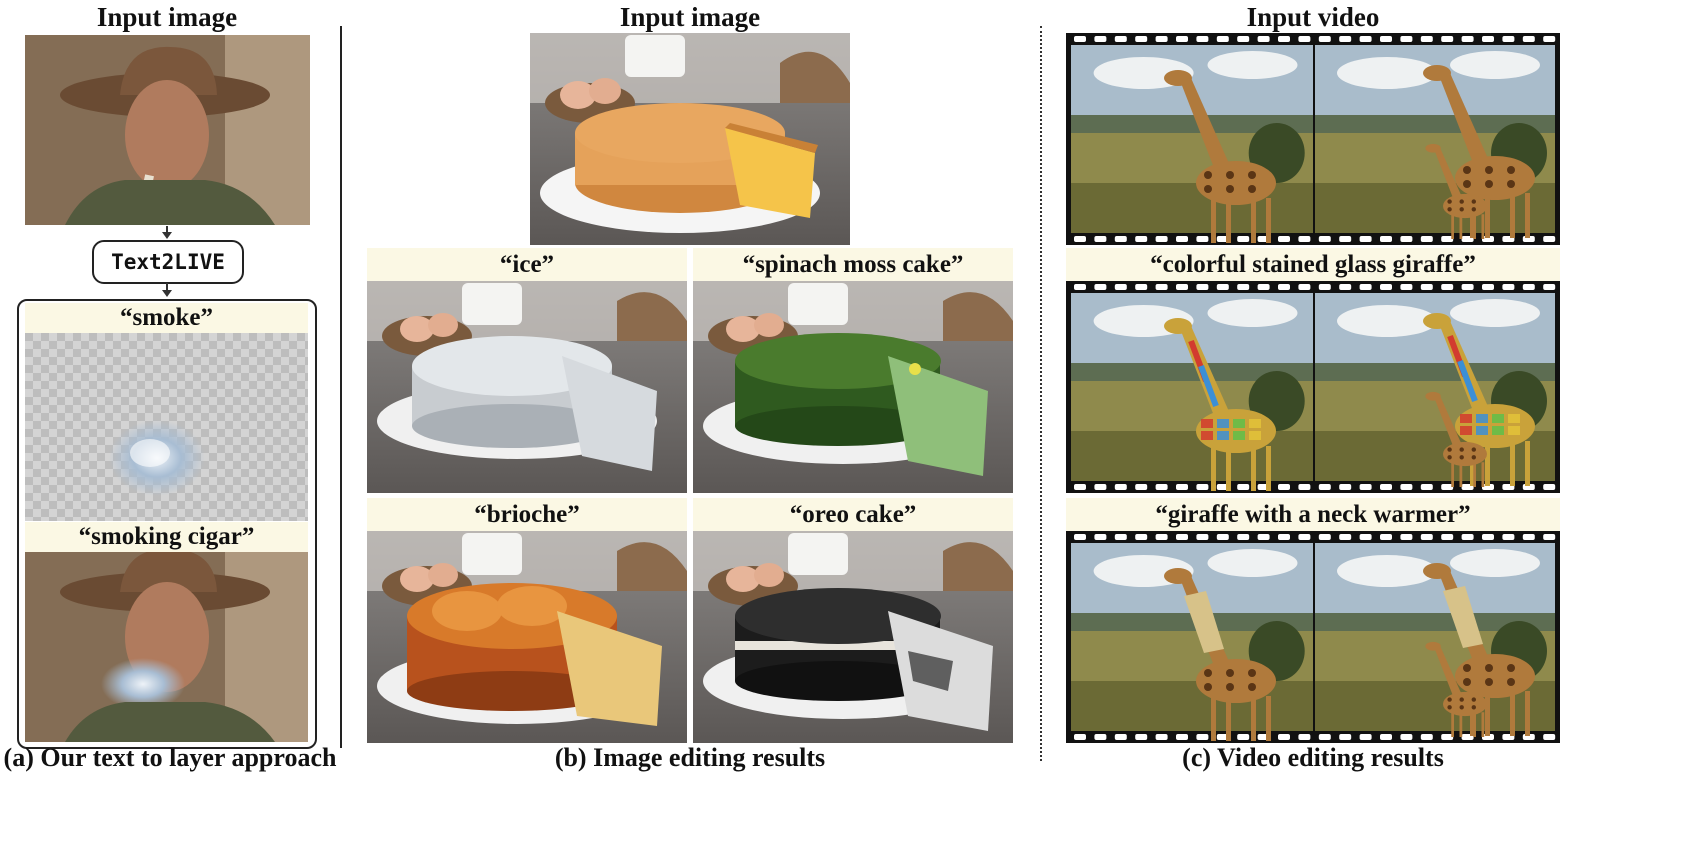 This screenshot has width=1691, height=844. What do you see at coordinates (527, 637) in the screenshot?
I see `brioche-cake-image` at bounding box center [527, 637].